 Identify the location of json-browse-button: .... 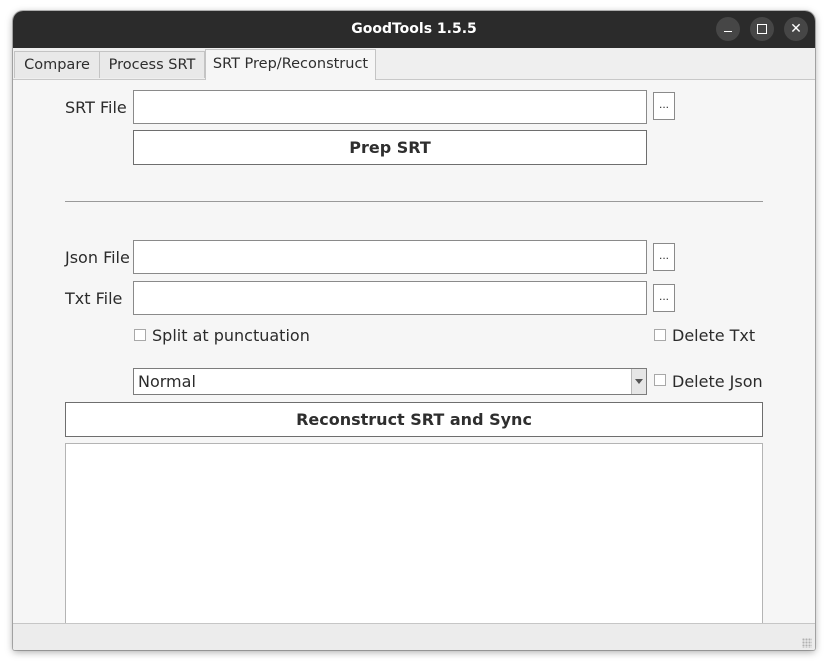
(664, 257).